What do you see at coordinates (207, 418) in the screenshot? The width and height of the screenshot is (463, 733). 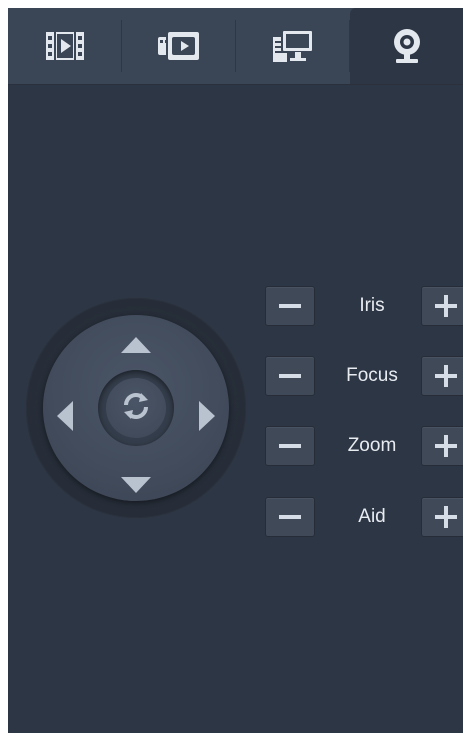 I see `pan-right-arrow-icon` at bounding box center [207, 418].